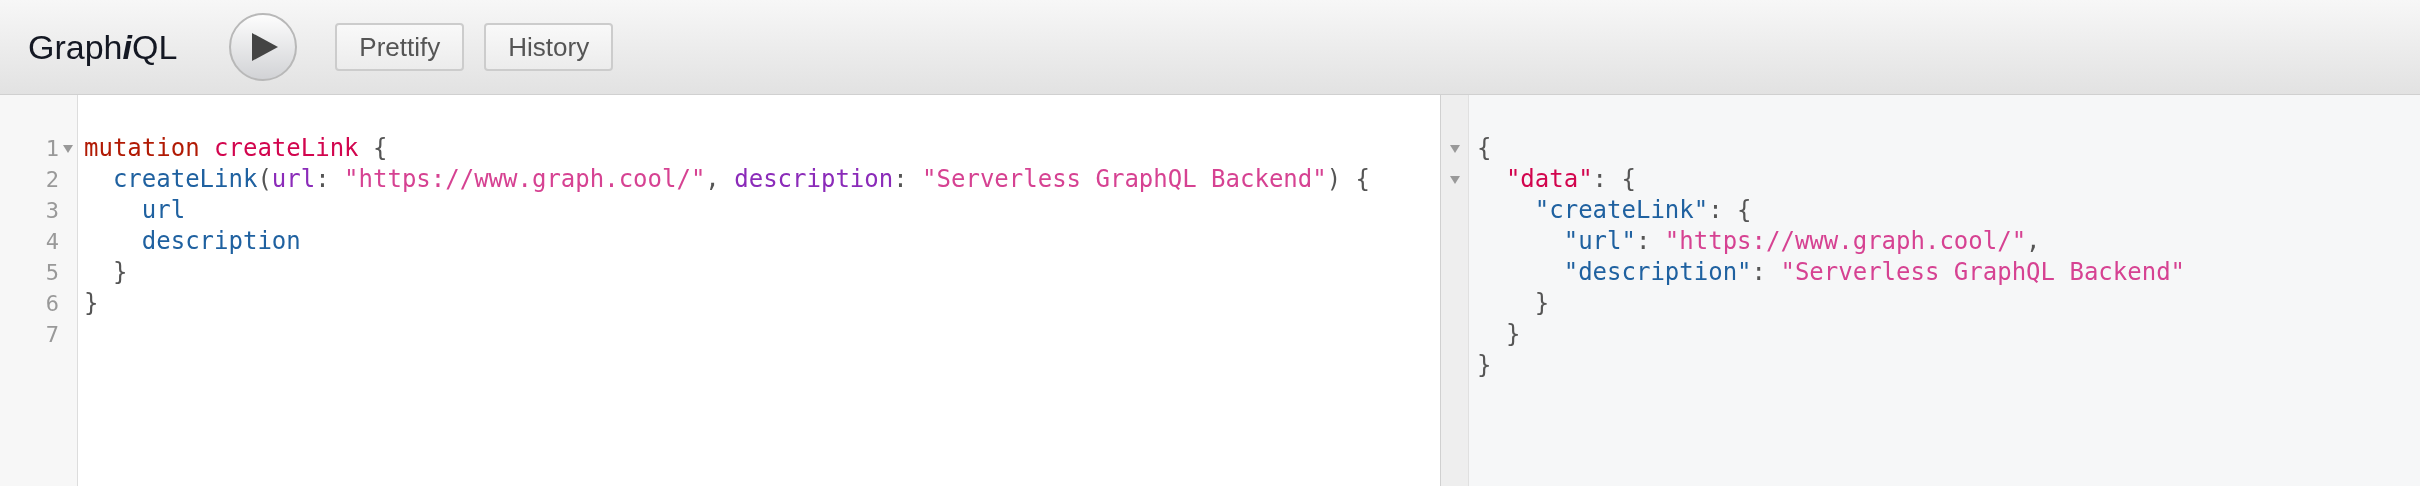 The height and width of the screenshot is (486, 2420). What do you see at coordinates (52, 273) in the screenshot?
I see `line-number: 5` at bounding box center [52, 273].